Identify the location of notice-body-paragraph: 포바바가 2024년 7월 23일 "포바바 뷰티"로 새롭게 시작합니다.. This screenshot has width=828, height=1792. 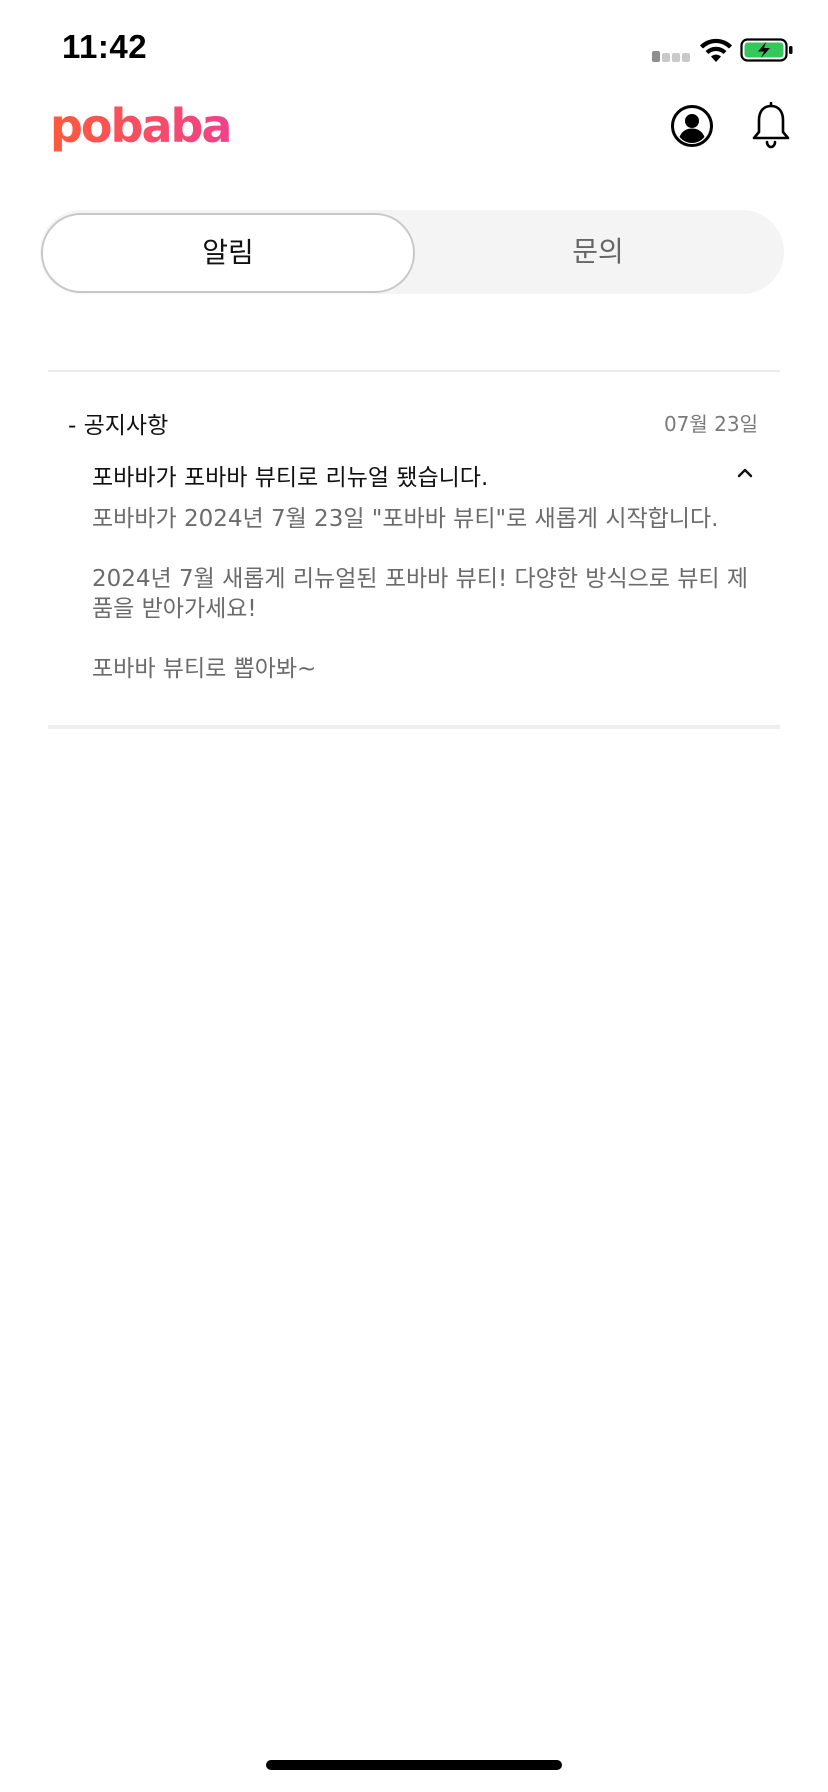
(405, 519).